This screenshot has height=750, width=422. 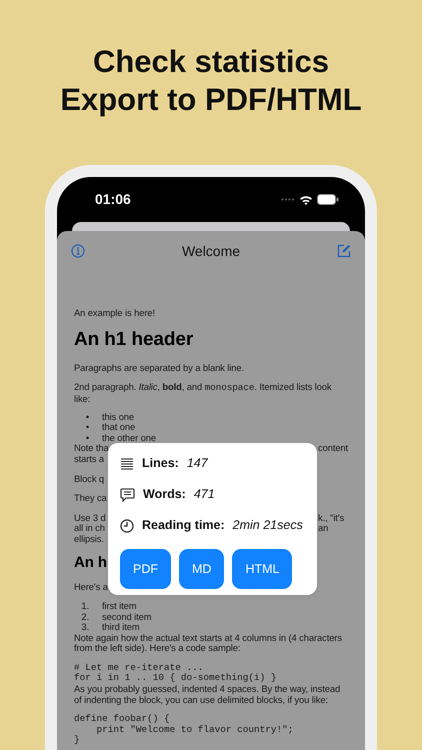 What do you see at coordinates (91, 587) in the screenshot?
I see `text-fragment: Here's a` at bounding box center [91, 587].